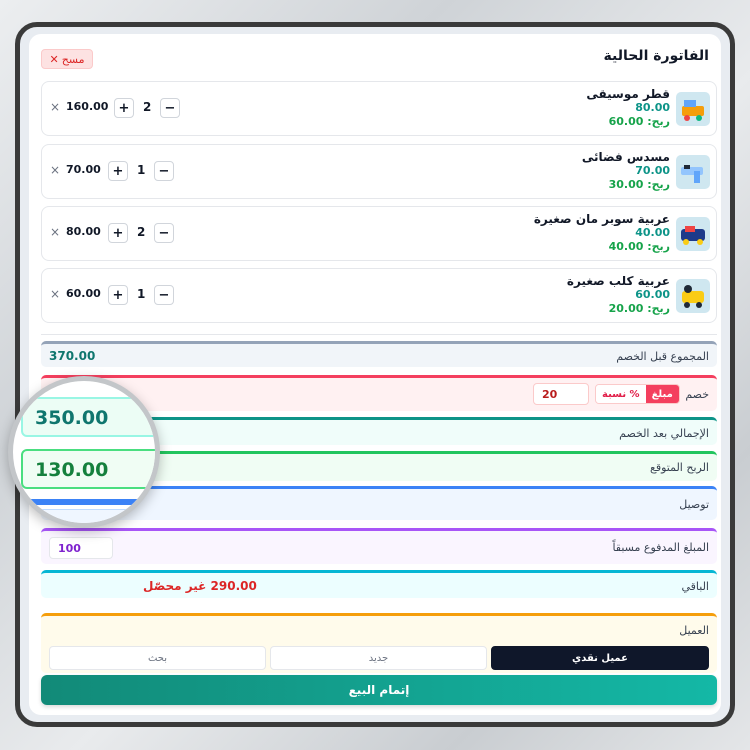 The width and height of the screenshot is (750, 750). Describe the element at coordinates (157, 658) in the screenshot. I see `search-customer-button: بحث` at that location.